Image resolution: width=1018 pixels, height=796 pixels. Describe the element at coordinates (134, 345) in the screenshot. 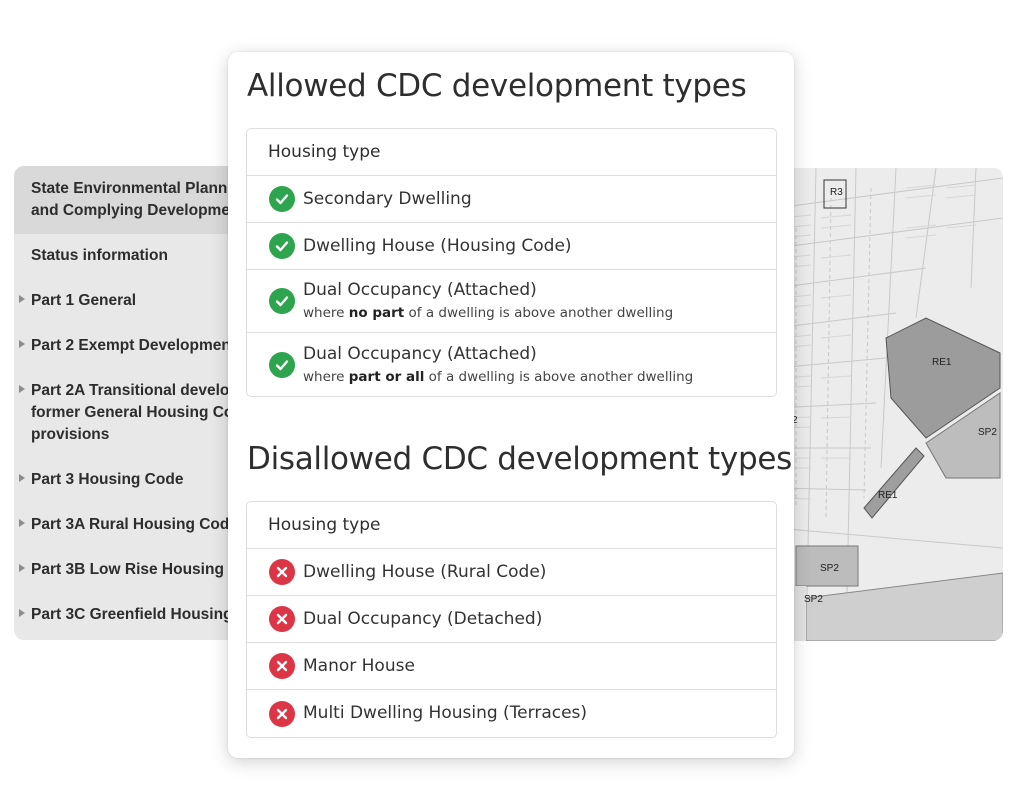

I see `sidebar-item-label: Part 2 Exempt Development` at that location.